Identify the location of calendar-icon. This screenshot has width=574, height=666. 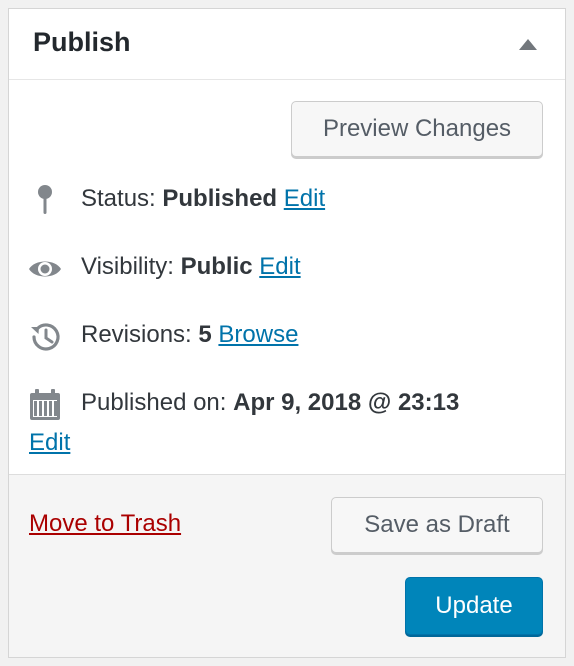
(45, 404).